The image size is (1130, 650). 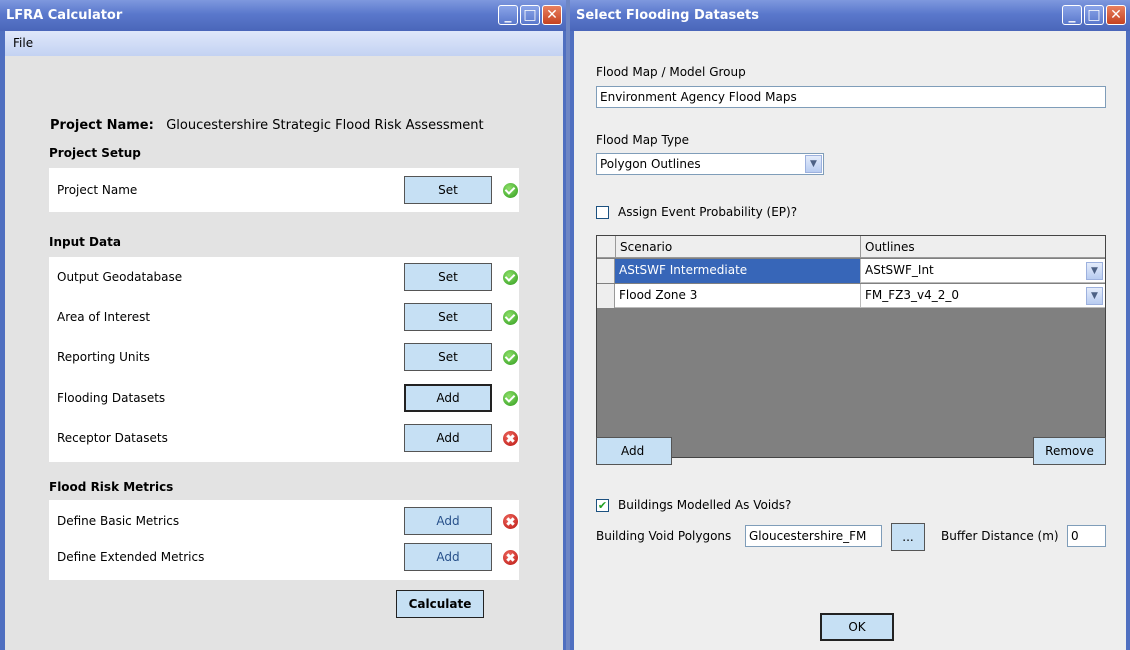 I want to click on row-output-geodatabase: Output Geodatabase Set, so click(x=284, y=277).